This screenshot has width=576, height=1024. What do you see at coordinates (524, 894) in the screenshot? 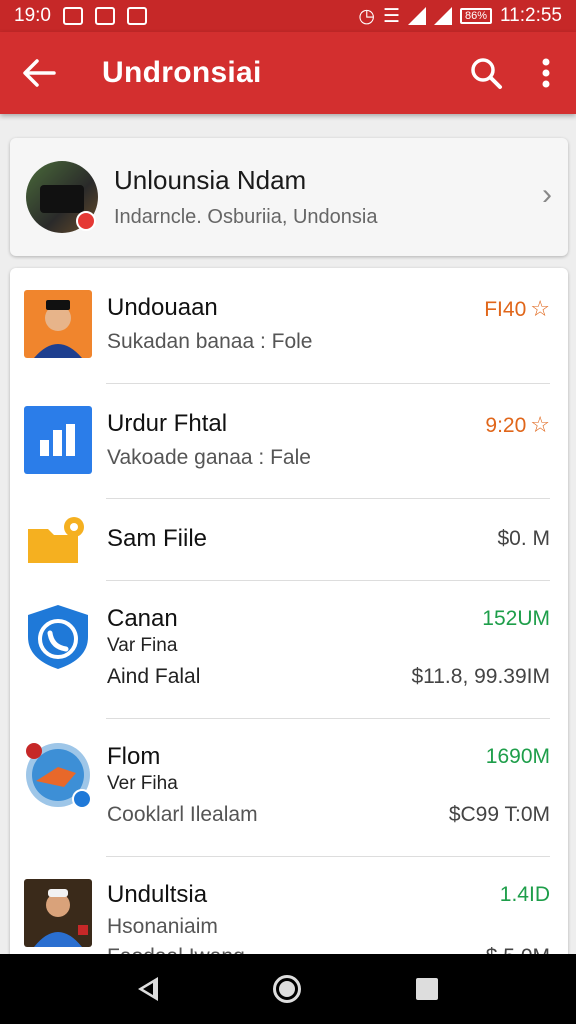
I see `item-size: 1.4ID` at bounding box center [524, 894].